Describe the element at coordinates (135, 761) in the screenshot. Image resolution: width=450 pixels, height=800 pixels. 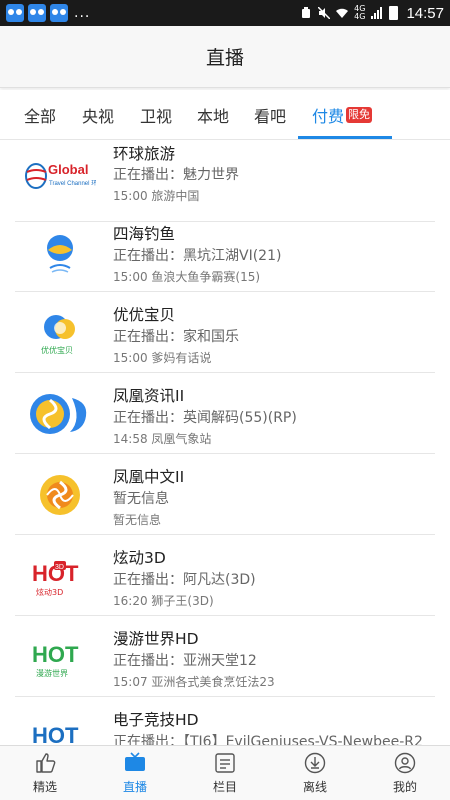
I see `tv-icon` at that location.